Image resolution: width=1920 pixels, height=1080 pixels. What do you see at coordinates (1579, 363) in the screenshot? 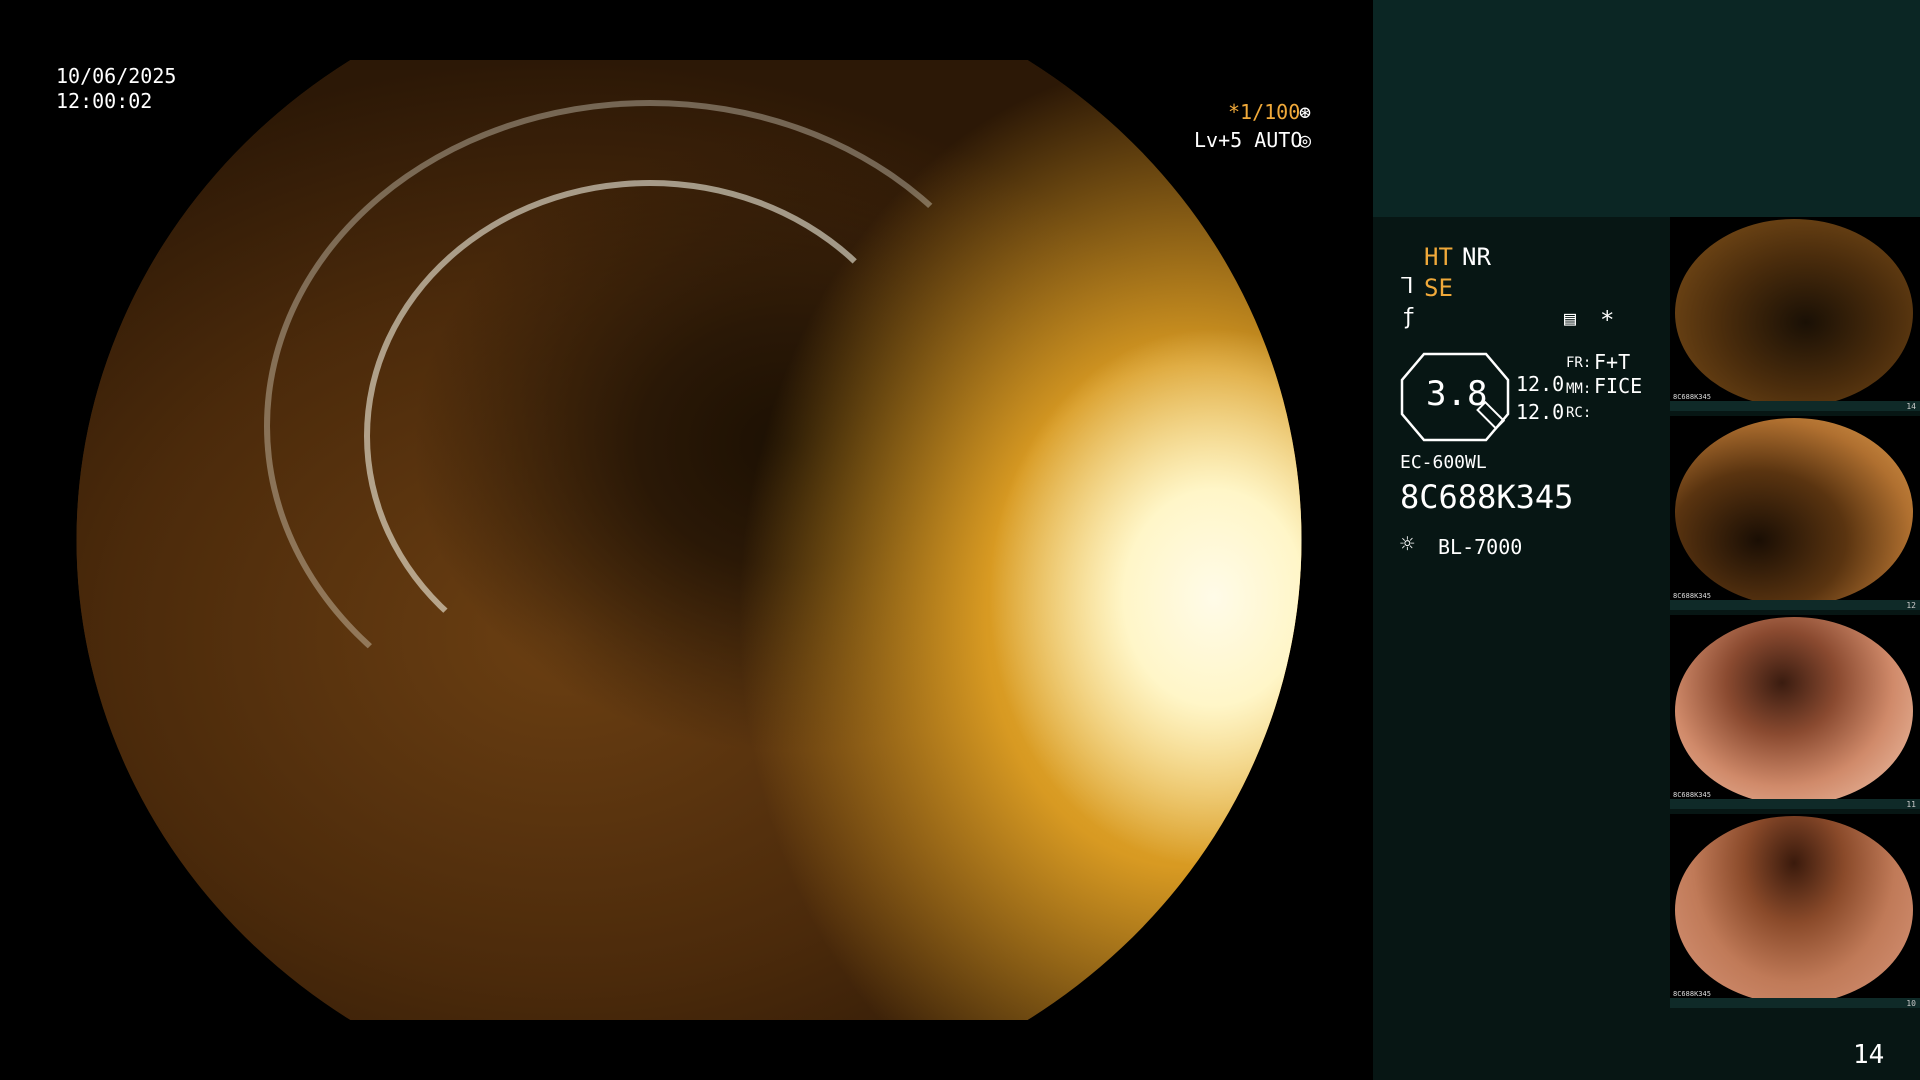
I see `fr-label: FR:` at bounding box center [1579, 363].